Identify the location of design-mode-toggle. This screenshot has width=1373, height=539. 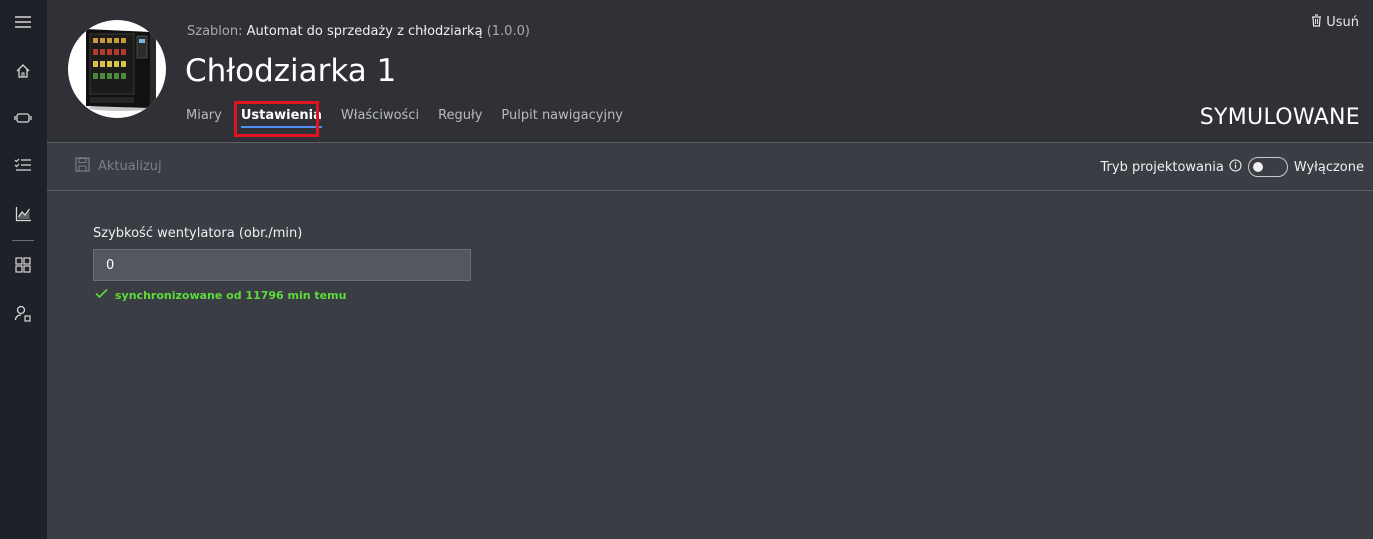
(1267, 167).